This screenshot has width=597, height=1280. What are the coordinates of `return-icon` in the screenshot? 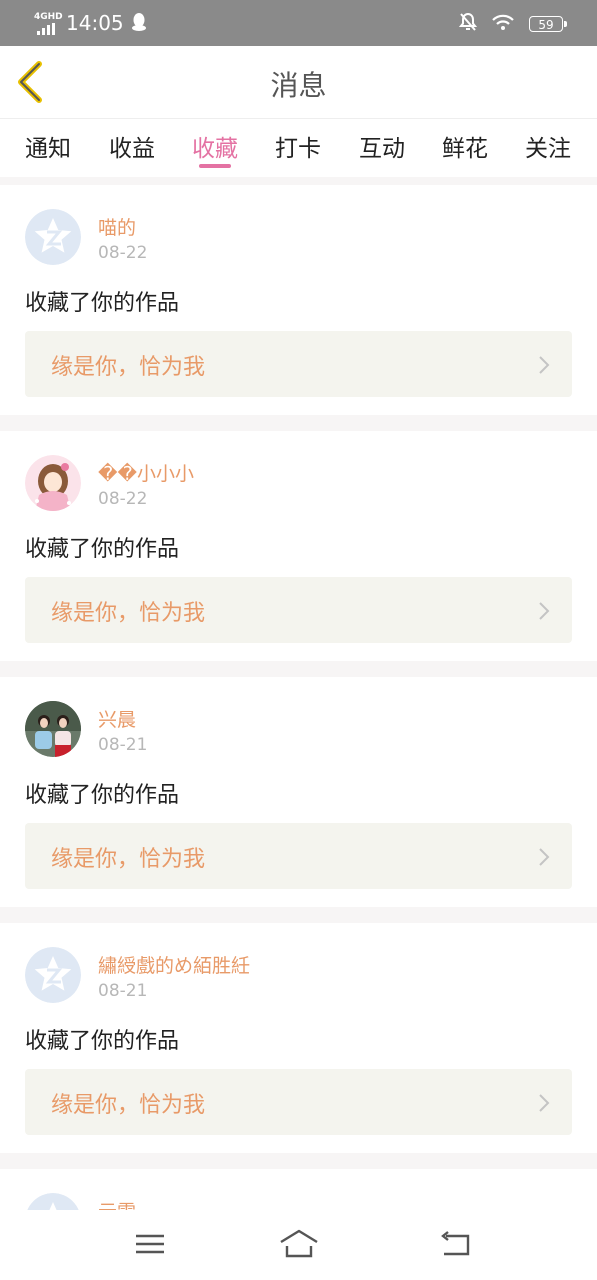 It's located at (455, 1243).